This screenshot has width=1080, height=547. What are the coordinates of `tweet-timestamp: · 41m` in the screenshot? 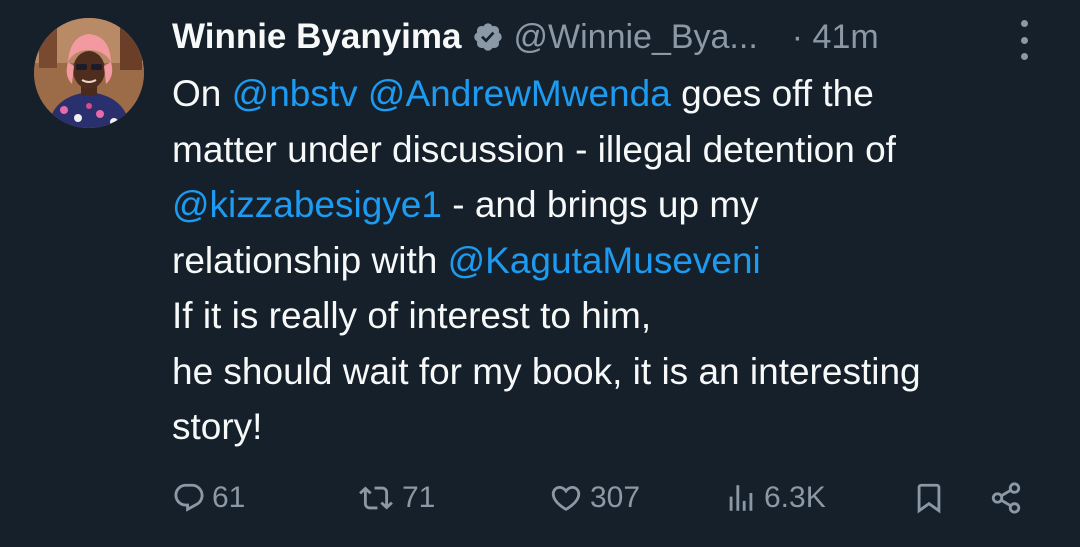 It's located at (835, 37).